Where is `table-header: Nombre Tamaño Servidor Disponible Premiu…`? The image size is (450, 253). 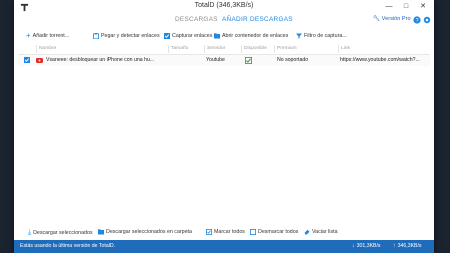
table-header: Nombre Tamaño Servidor Disponible Premiu… is located at coordinates (224, 49).